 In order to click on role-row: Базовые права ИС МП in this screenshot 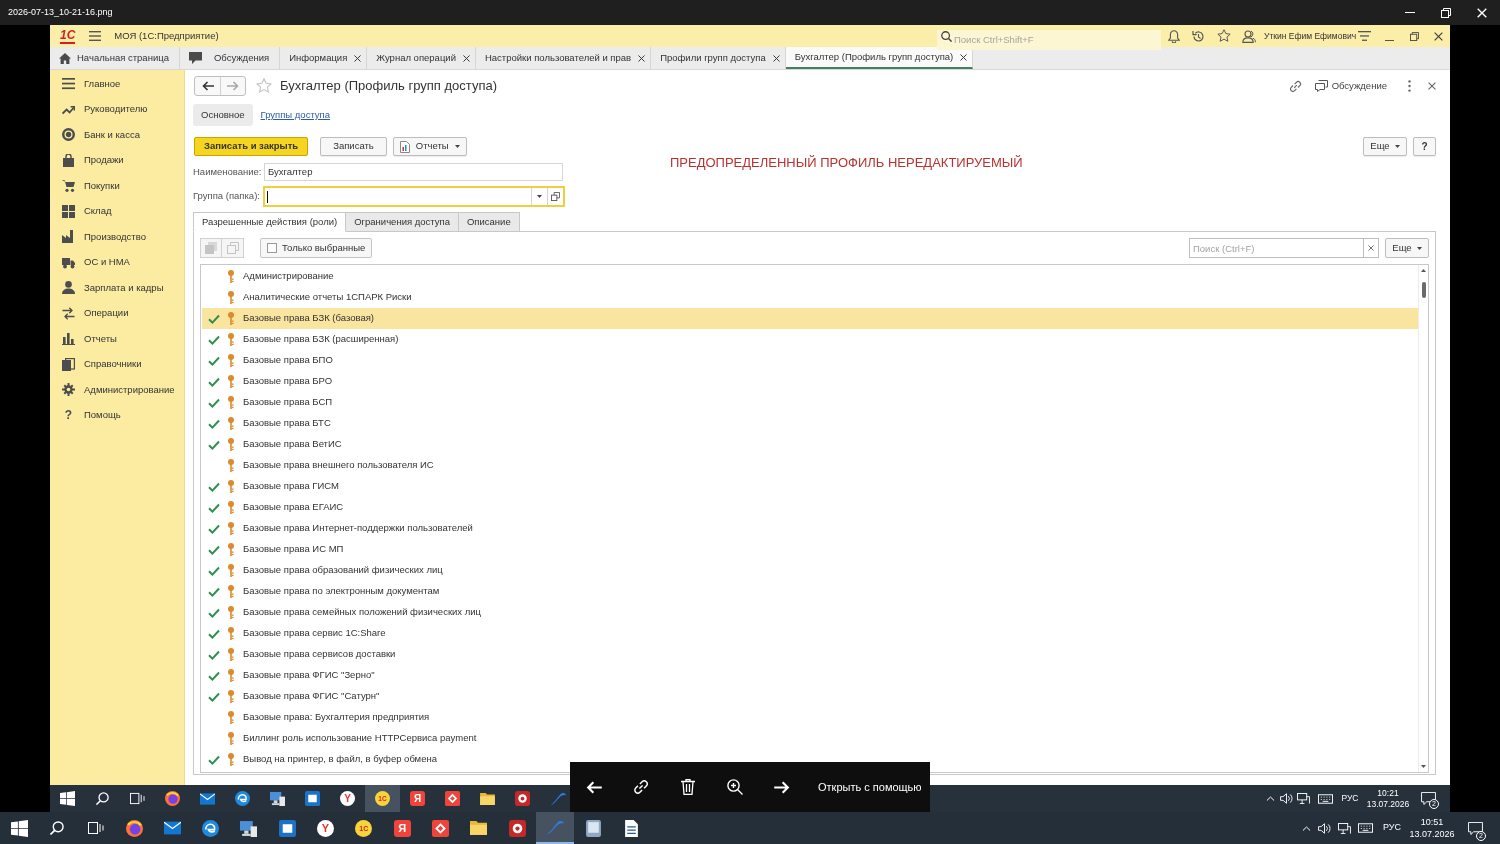, I will do `click(810, 549)`.